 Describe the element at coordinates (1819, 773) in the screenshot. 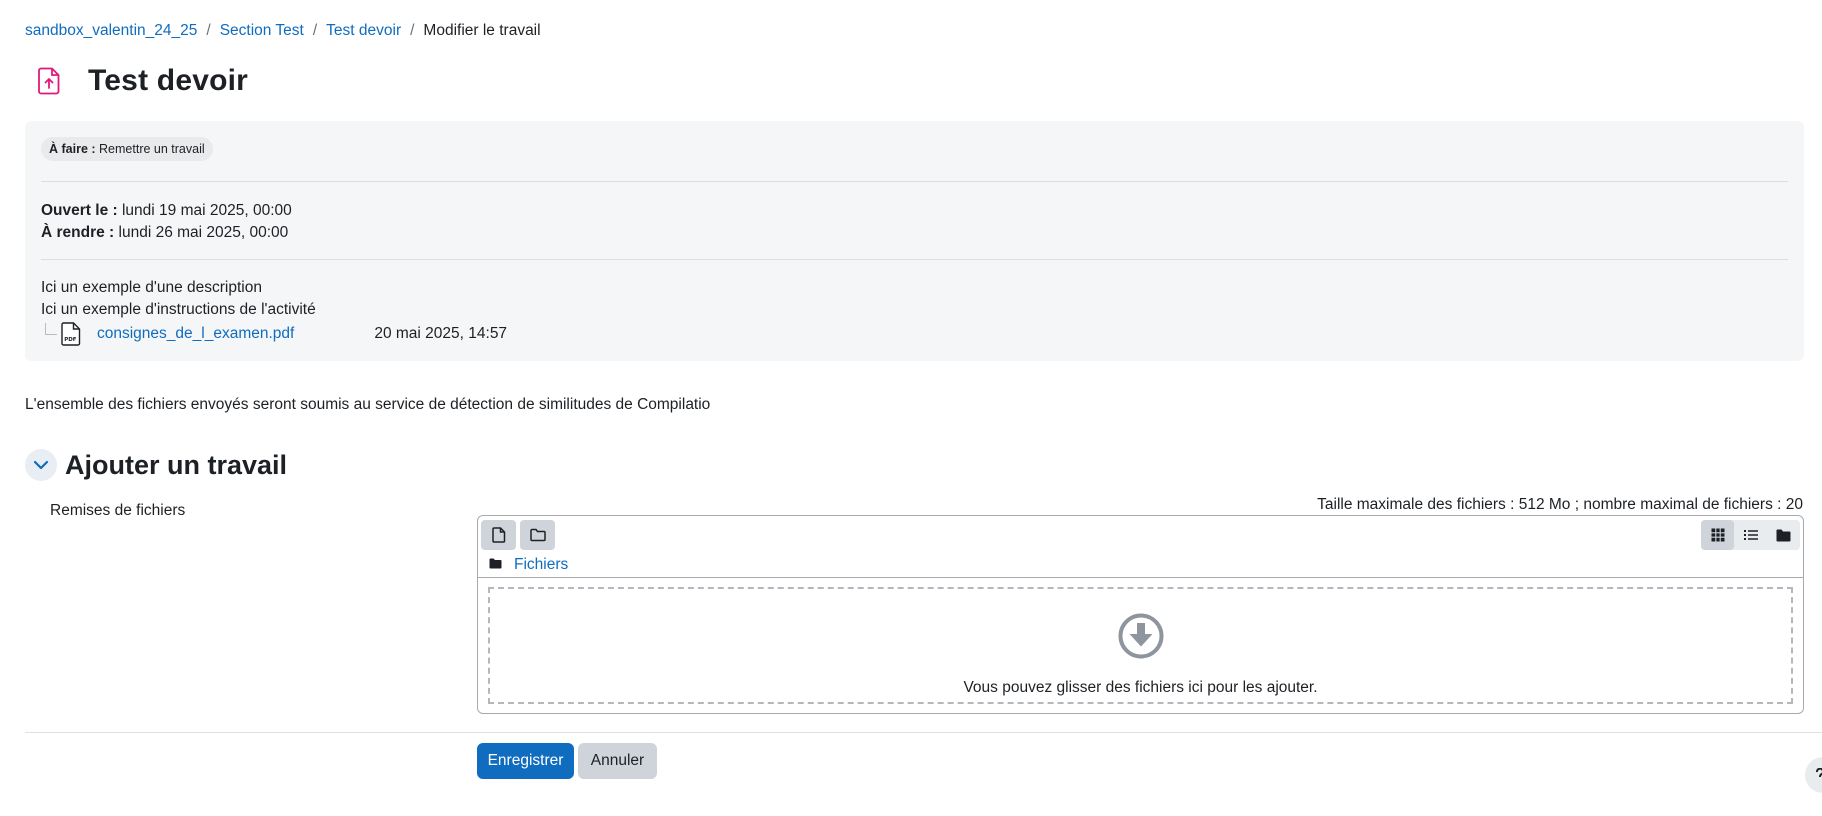

I see `question-mark-icon` at that location.